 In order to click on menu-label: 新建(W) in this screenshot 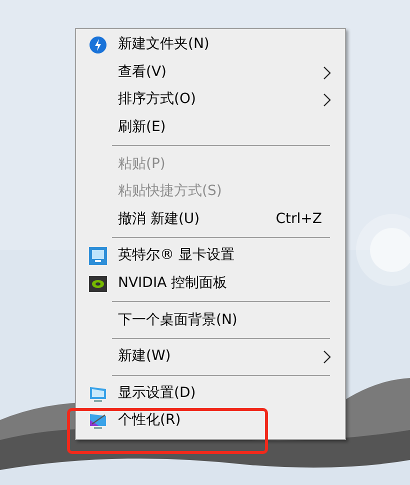, I will do `click(144, 356)`.